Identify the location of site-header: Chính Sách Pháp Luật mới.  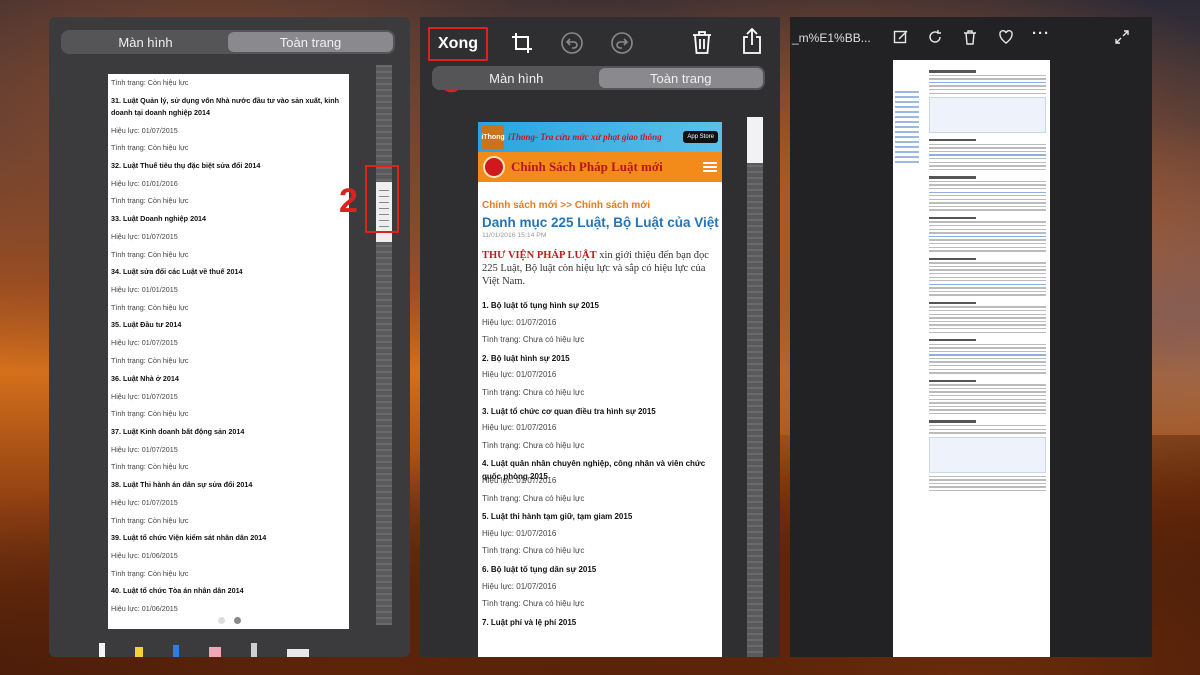
(600, 167).